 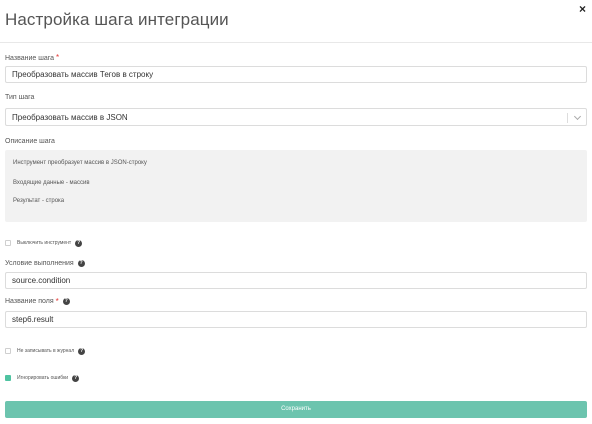 I want to click on condition-label-text: Условие выполнения, so click(x=39, y=263).